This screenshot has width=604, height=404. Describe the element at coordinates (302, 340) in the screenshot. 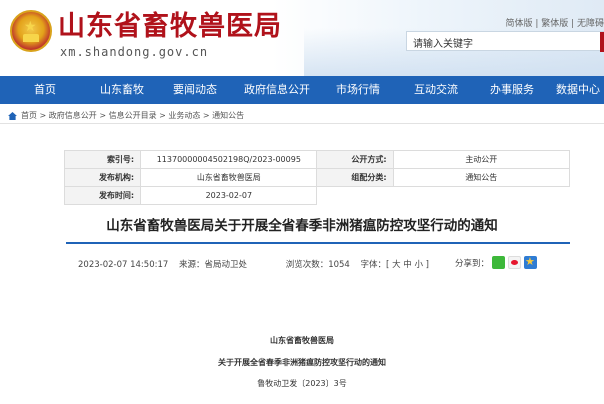

I see `body-org: 山东省畜牧兽医局` at that location.